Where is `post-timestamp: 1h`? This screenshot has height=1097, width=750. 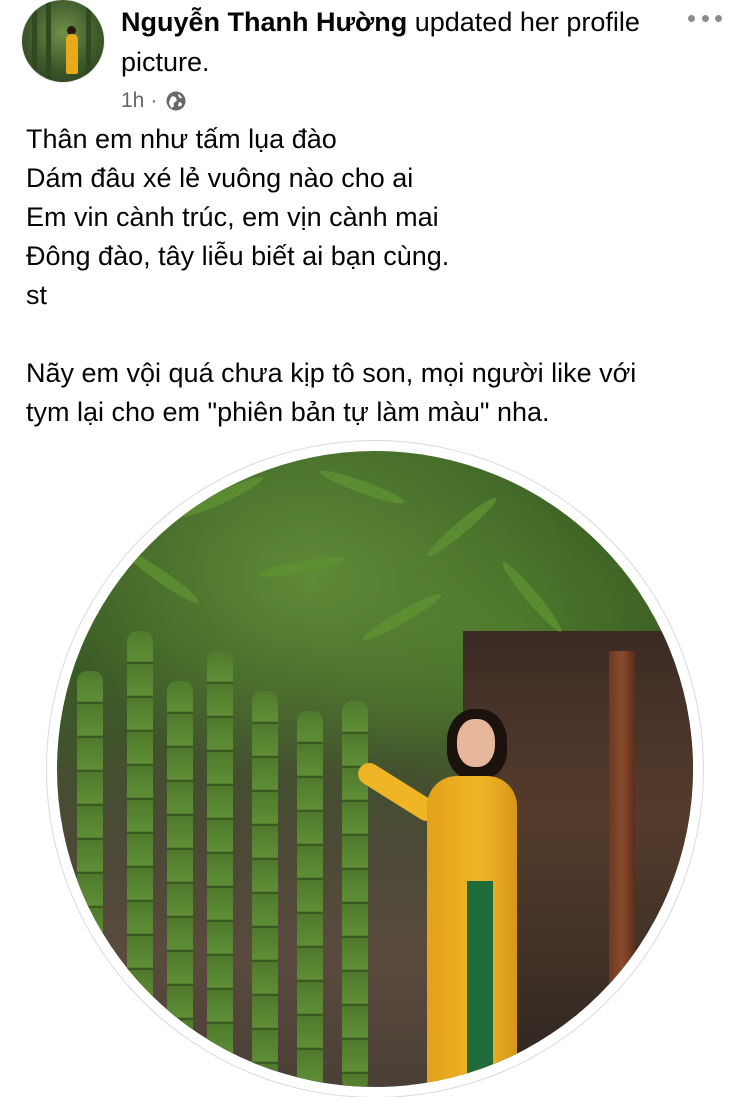
post-timestamp: 1h is located at coordinates (132, 101).